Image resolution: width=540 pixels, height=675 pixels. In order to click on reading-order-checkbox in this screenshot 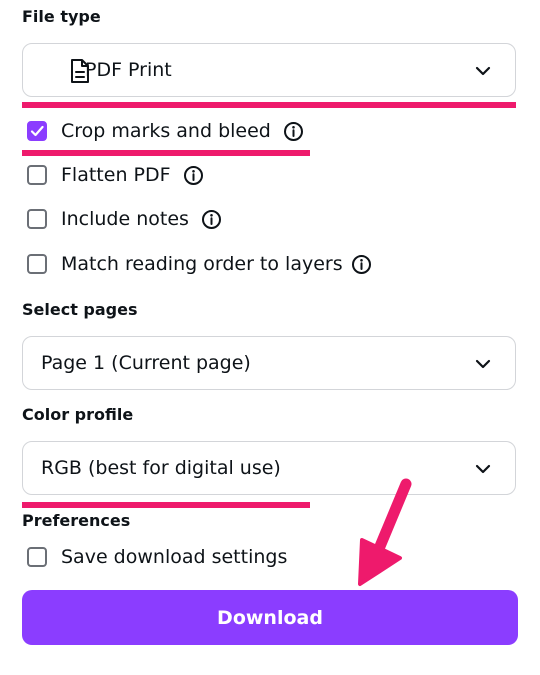, I will do `click(37, 264)`.